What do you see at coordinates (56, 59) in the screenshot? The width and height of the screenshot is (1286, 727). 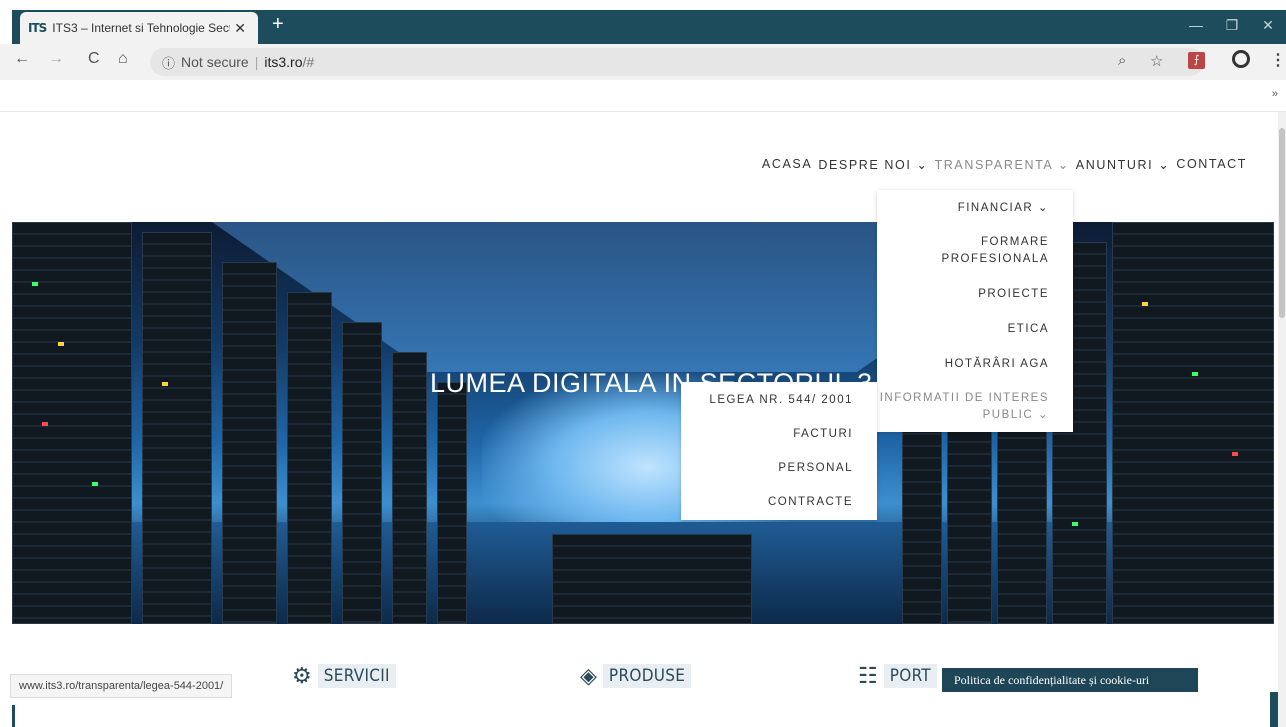 I see `forward-button: →` at bounding box center [56, 59].